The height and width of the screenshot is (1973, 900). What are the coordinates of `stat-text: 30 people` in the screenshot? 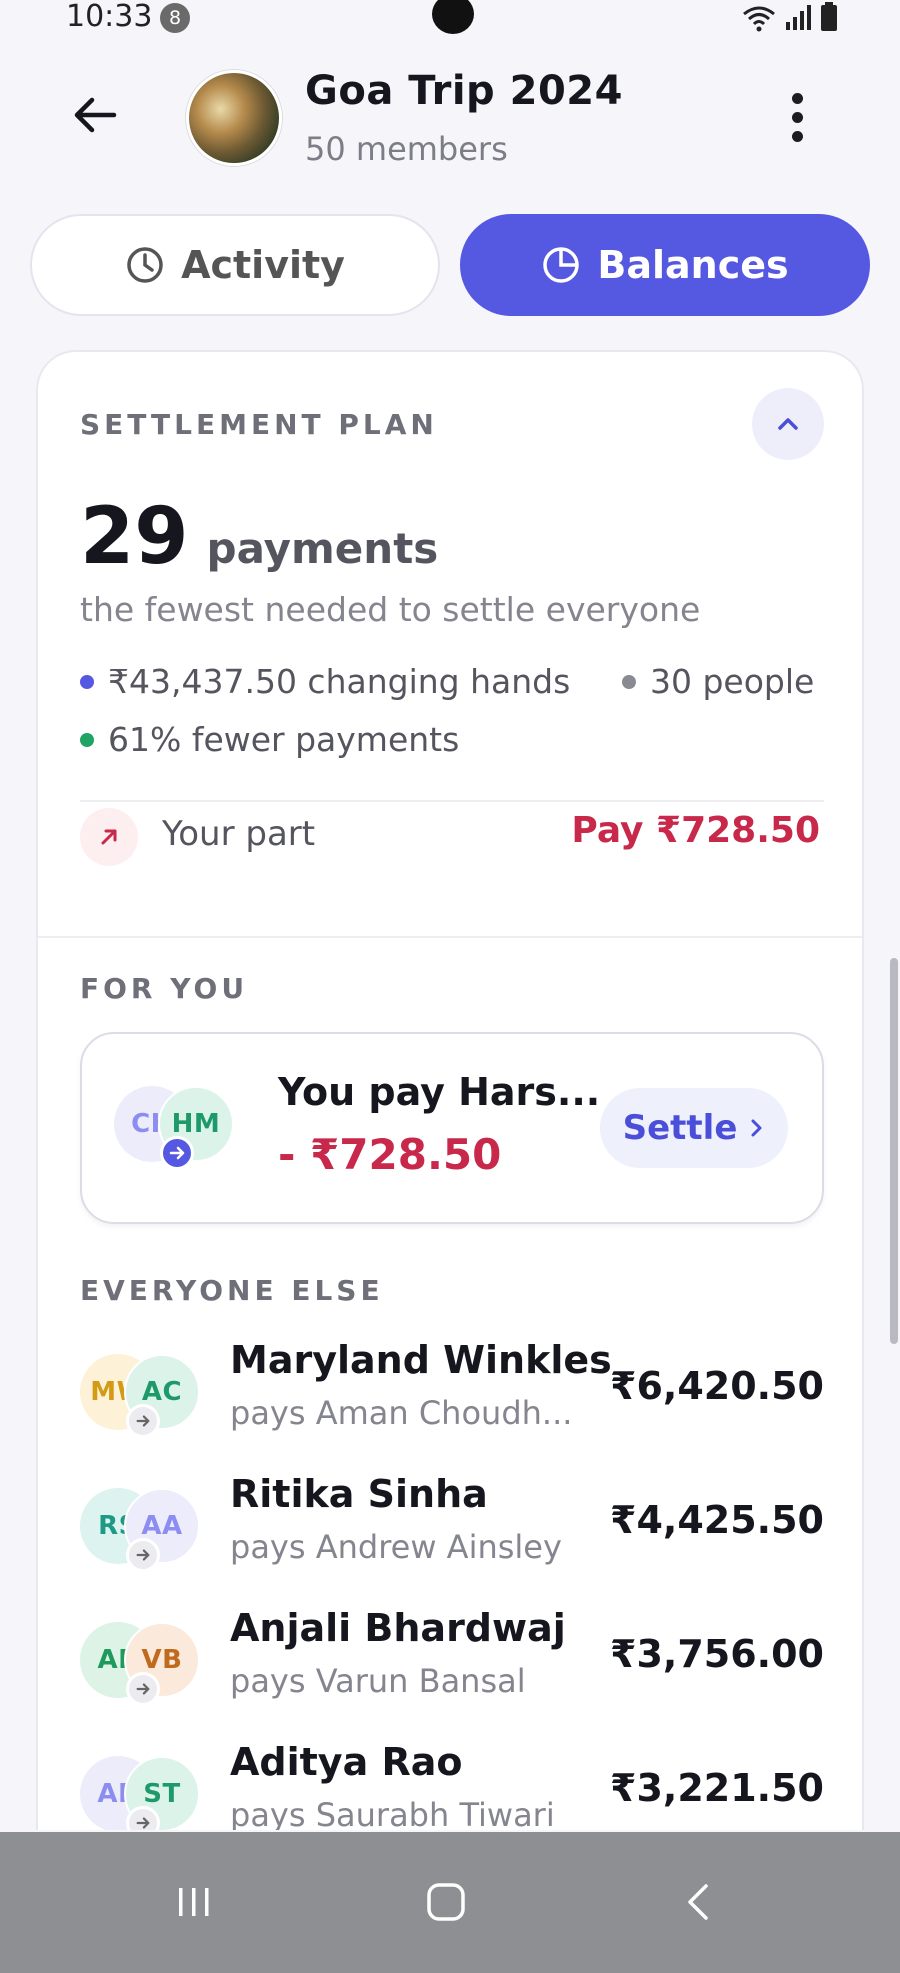 It's located at (732, 681).